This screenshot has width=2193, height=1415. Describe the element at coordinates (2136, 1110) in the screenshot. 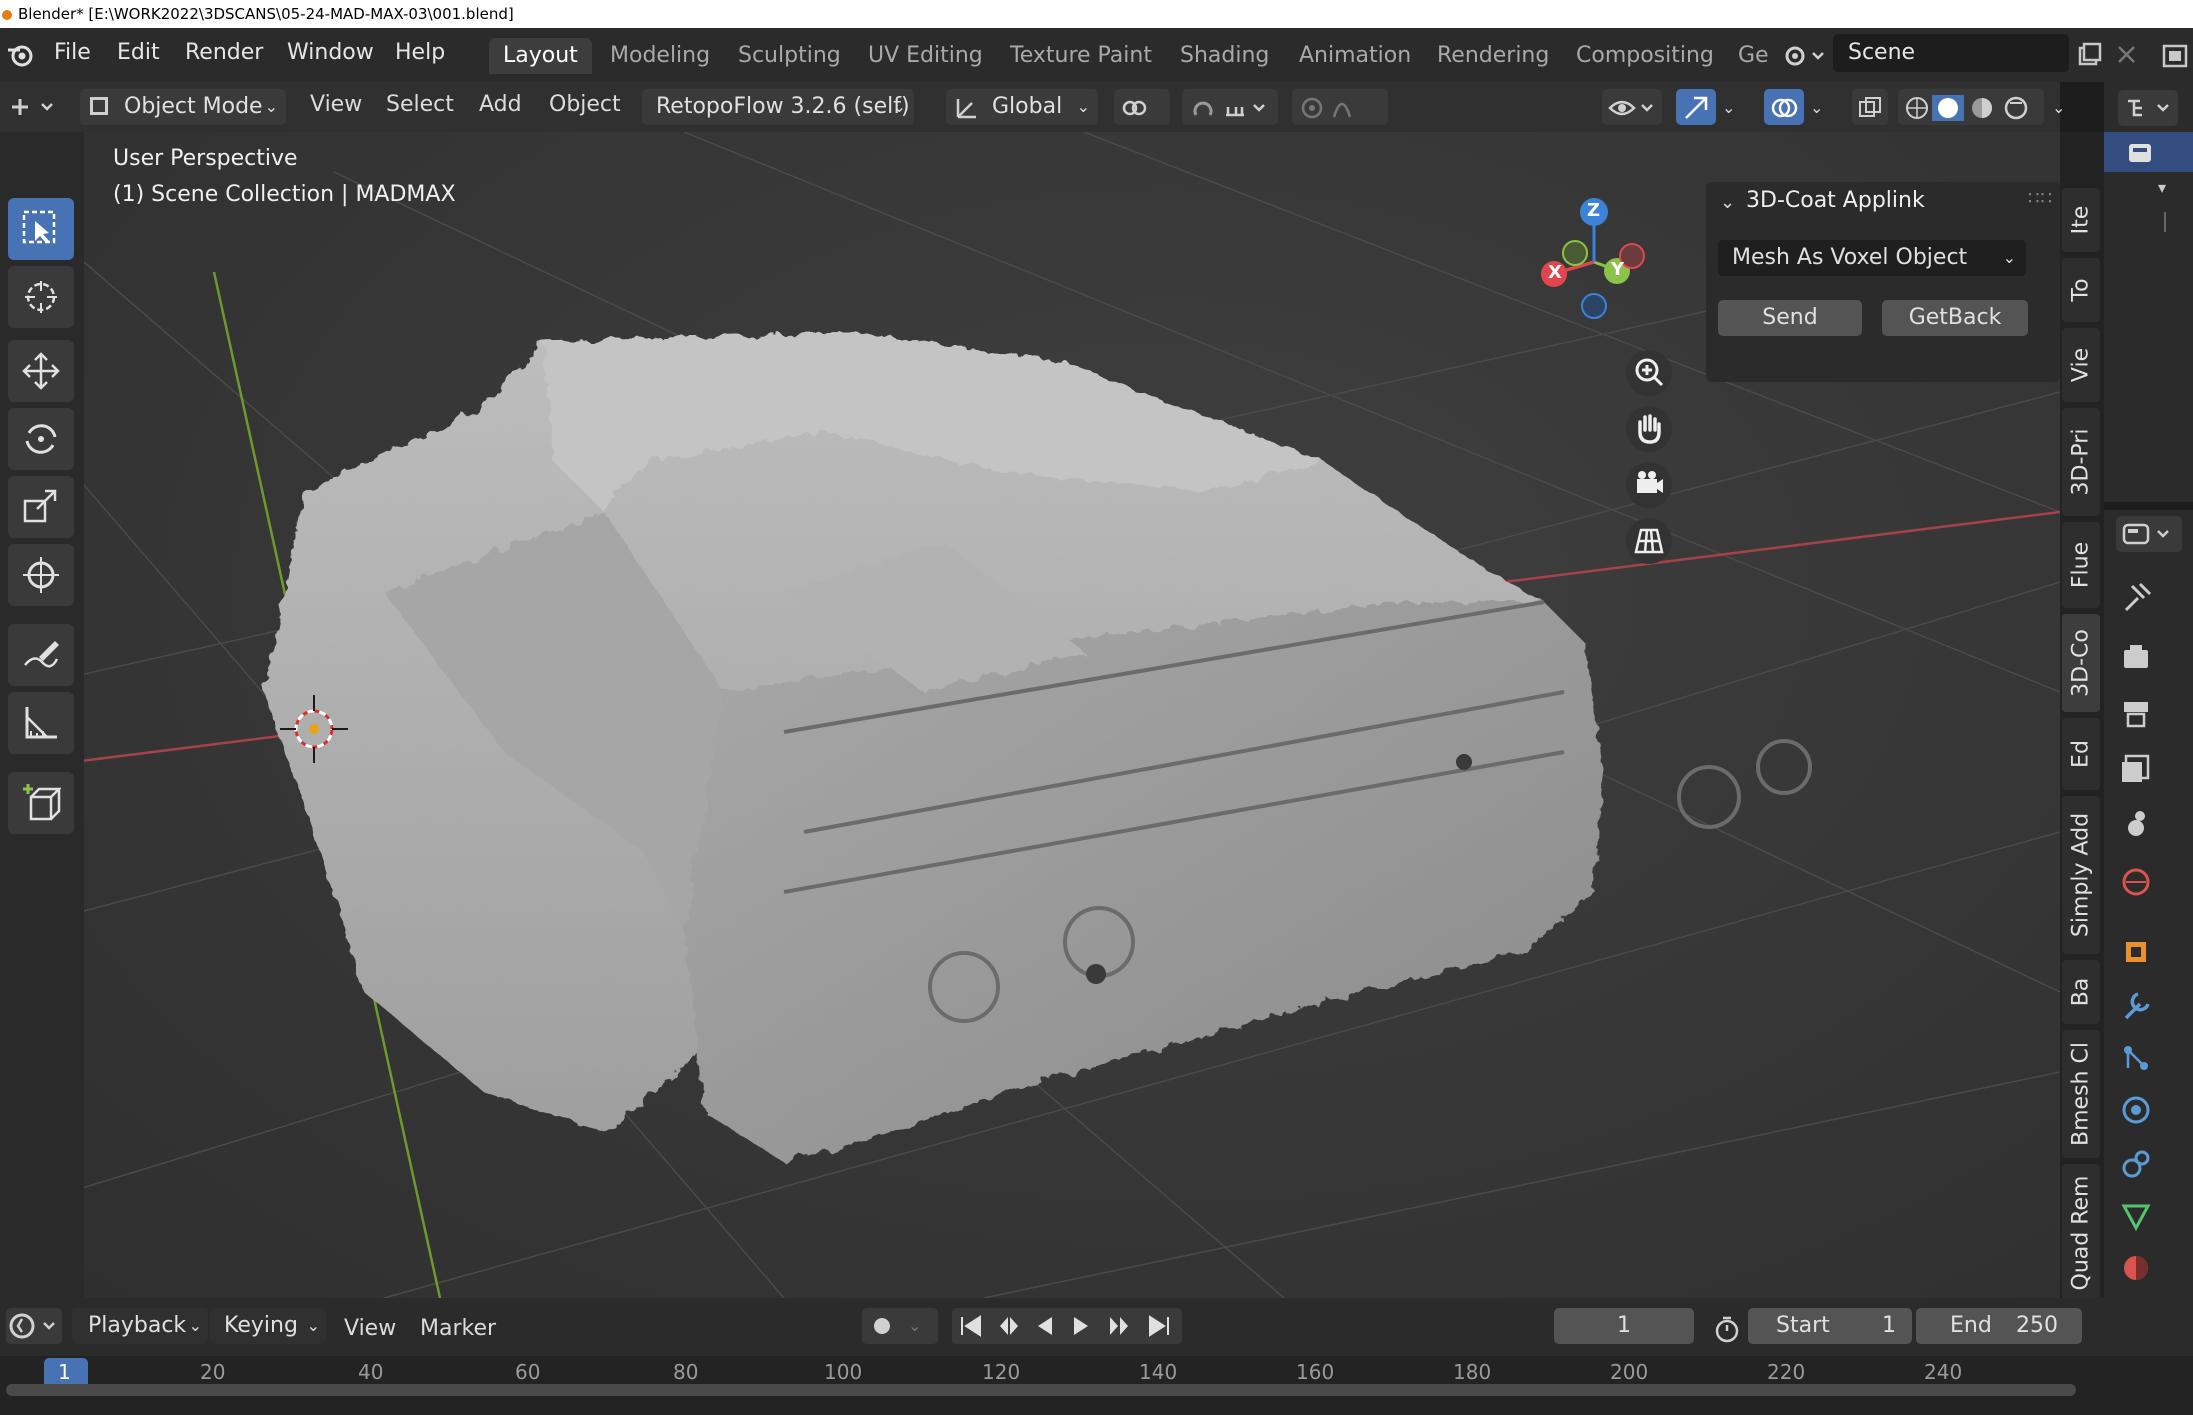

I see `physics-properties-icon` at that location.